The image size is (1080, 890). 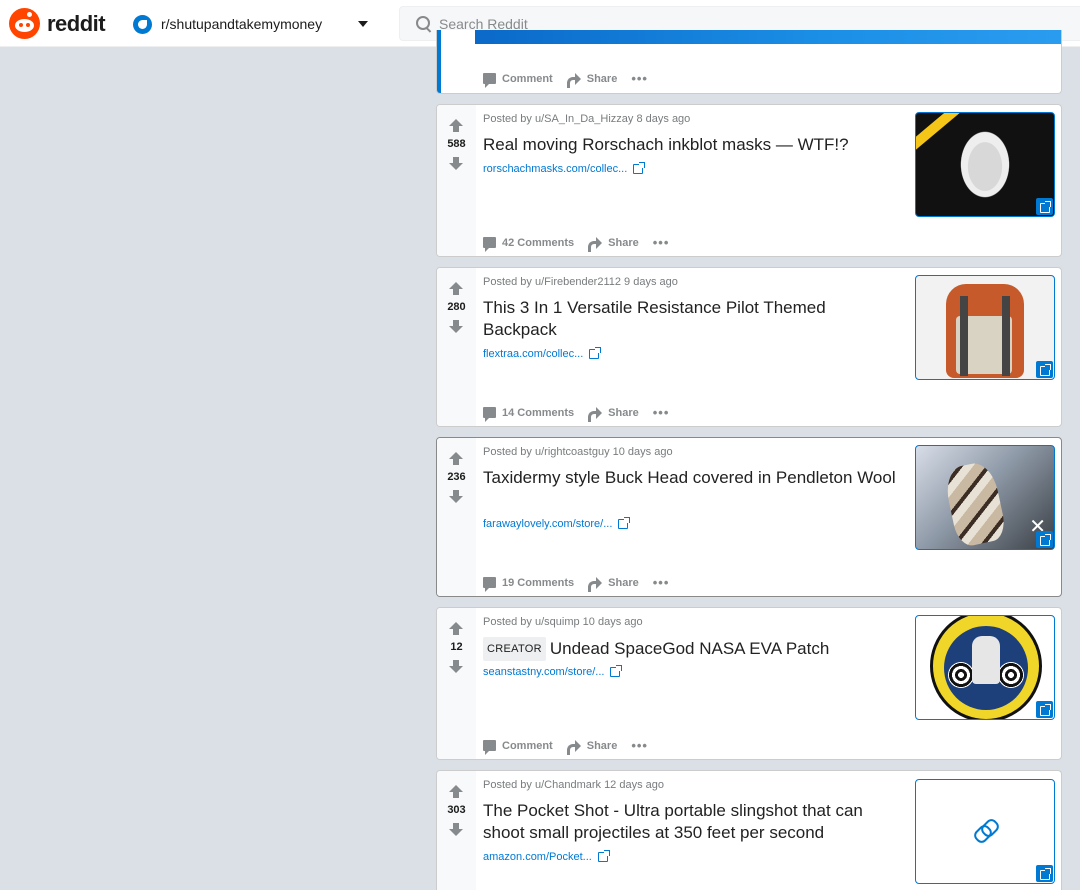 I want to click on post-actions: 42 Comments Share •••, so click(x=583, y=243).